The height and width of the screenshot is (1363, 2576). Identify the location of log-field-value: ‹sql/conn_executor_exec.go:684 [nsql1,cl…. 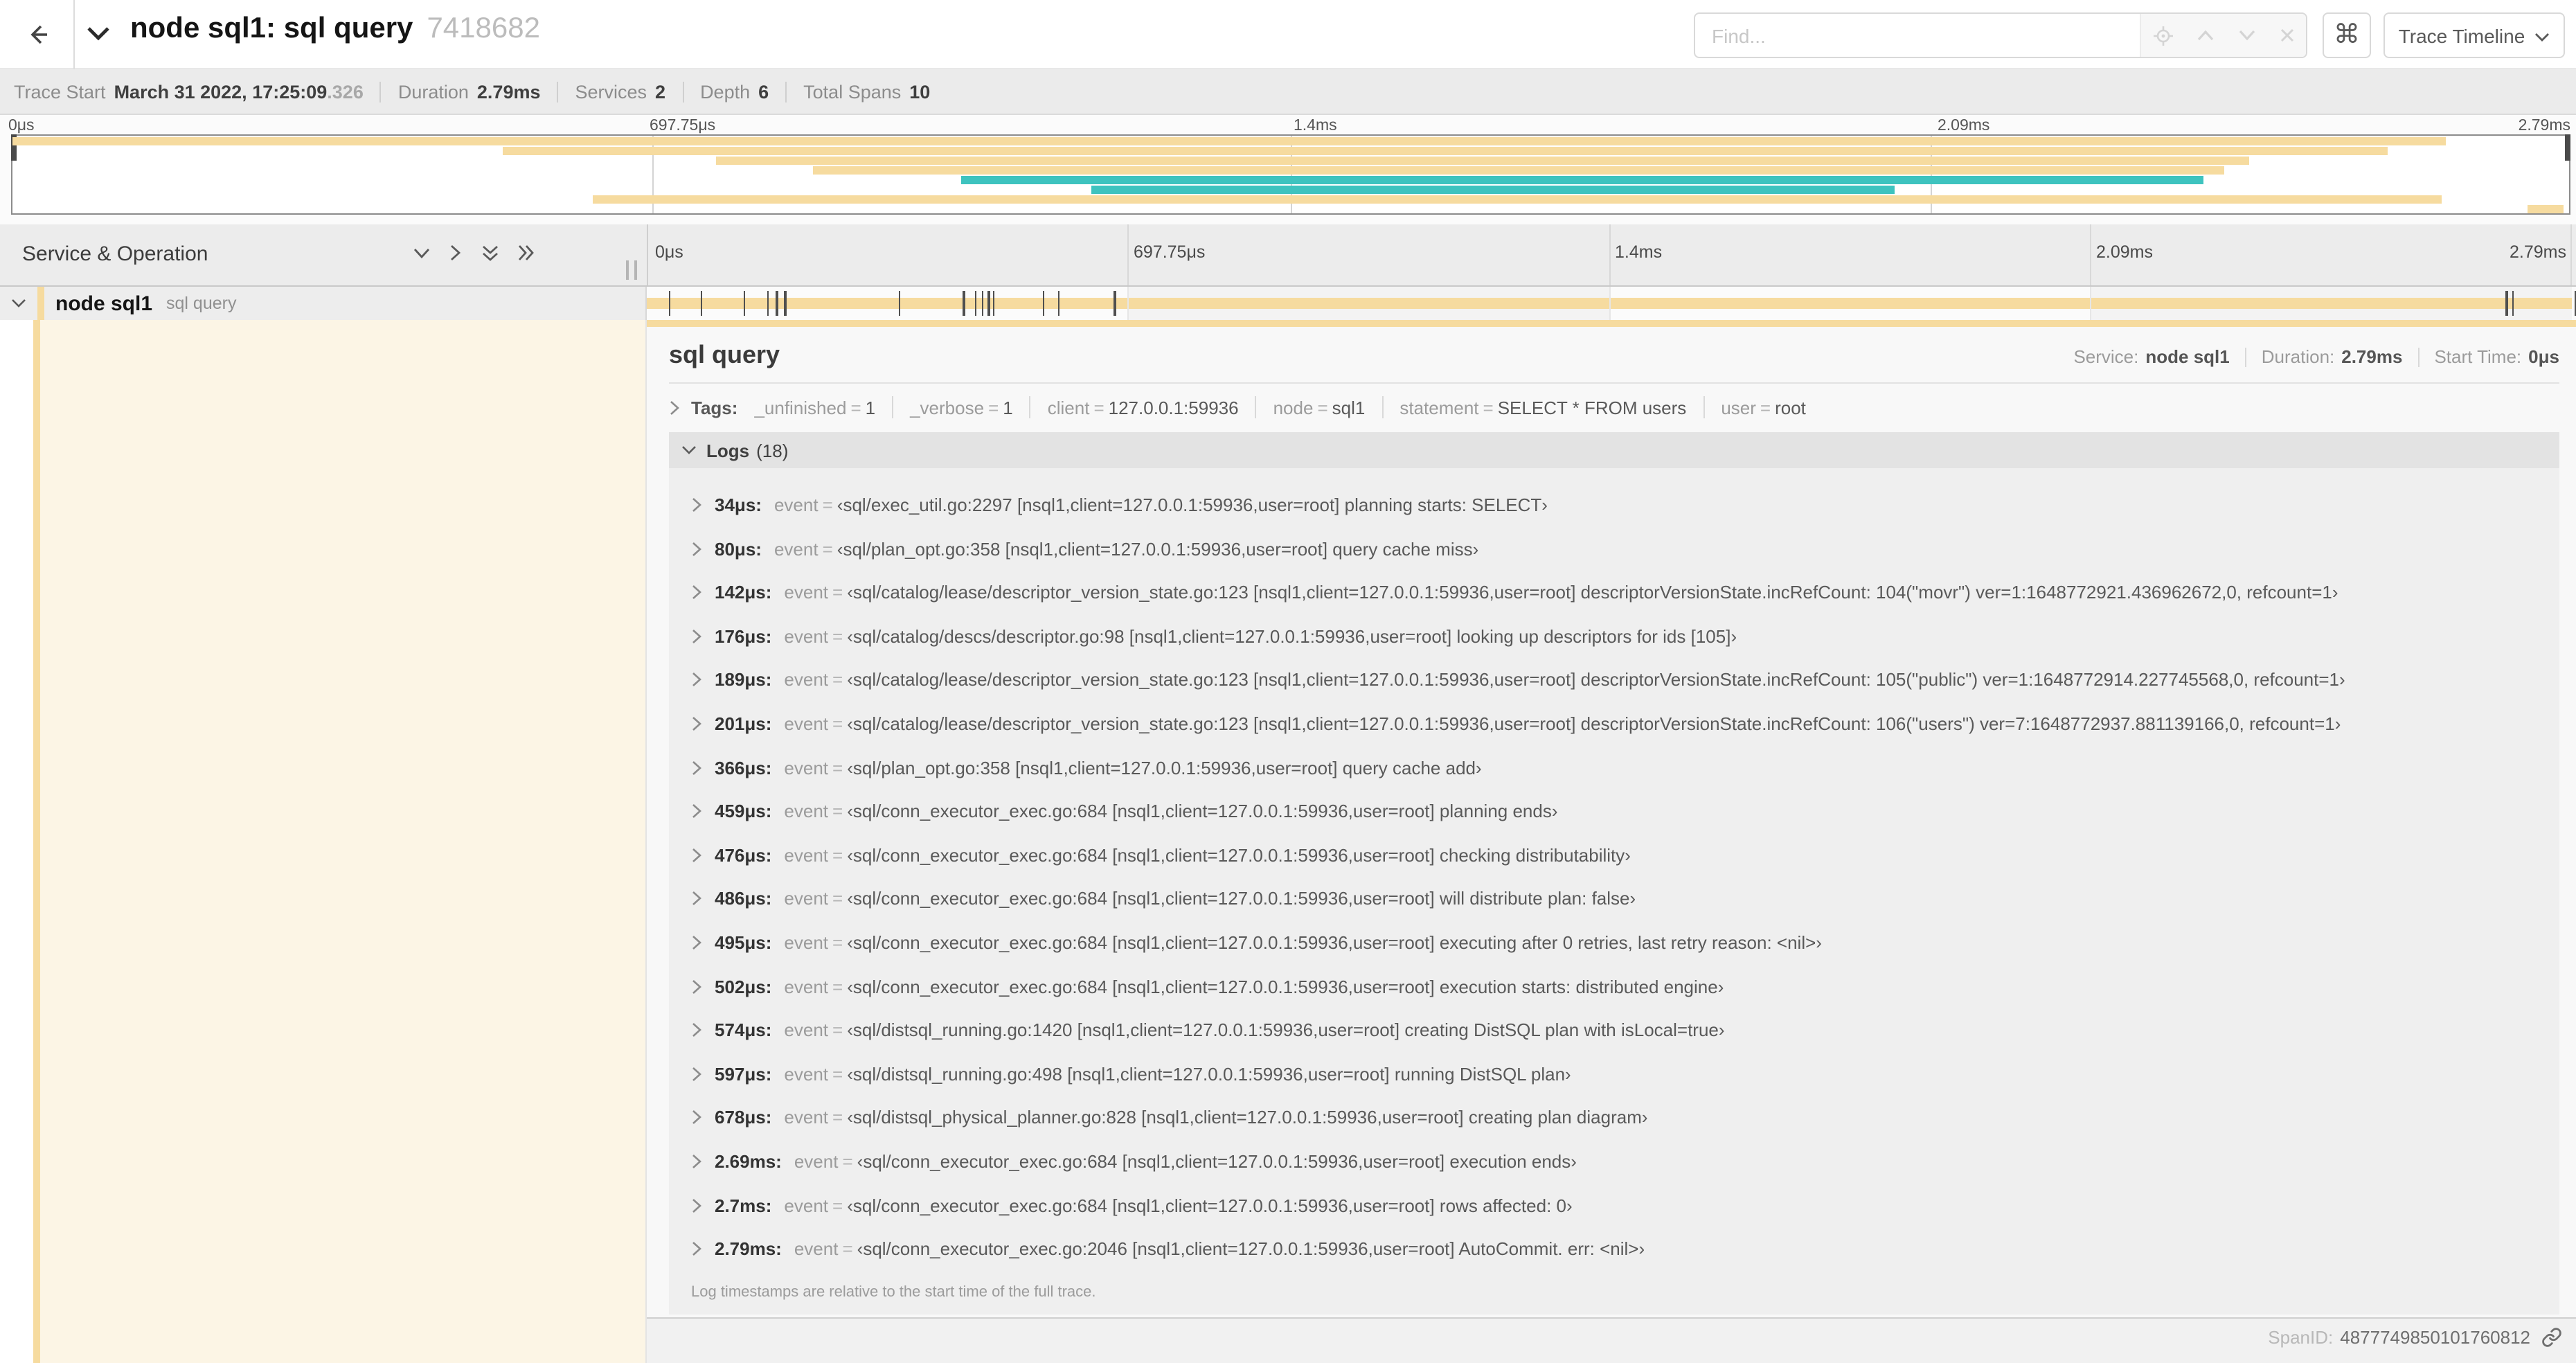
(1241, 898).